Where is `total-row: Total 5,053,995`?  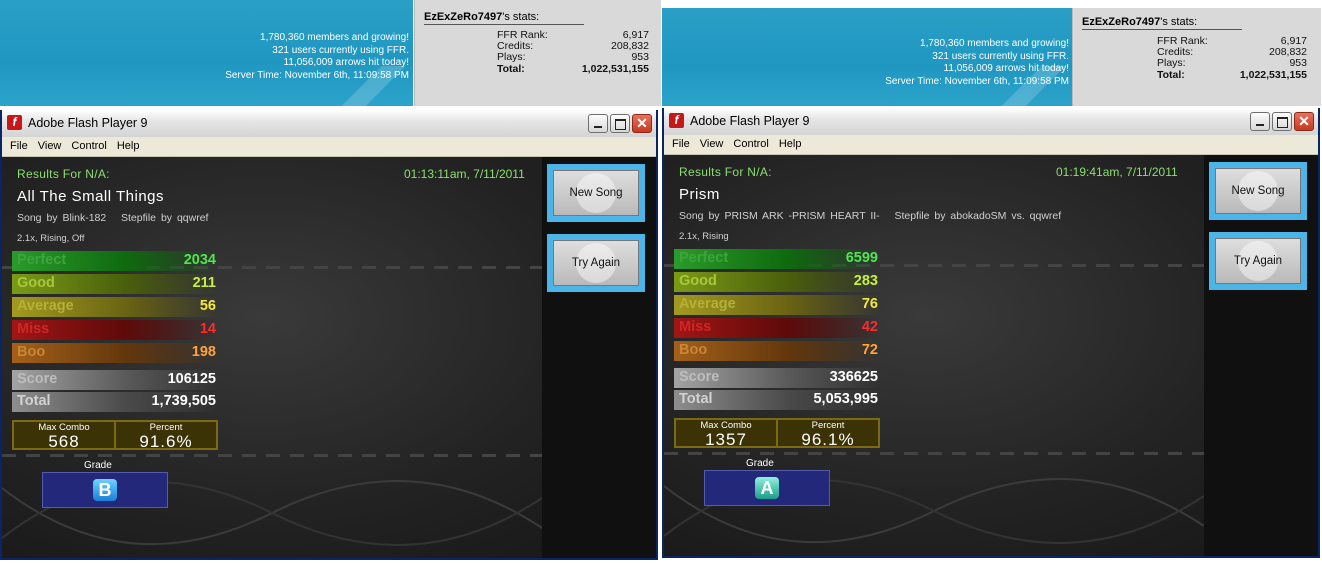
total-row: Total 5,053,995 is located at coordinates (777, 400).